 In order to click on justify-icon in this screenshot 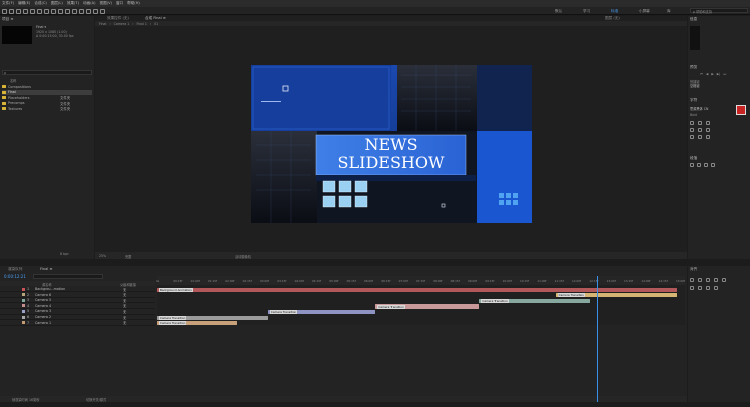, I will do `click(713, 165)`.